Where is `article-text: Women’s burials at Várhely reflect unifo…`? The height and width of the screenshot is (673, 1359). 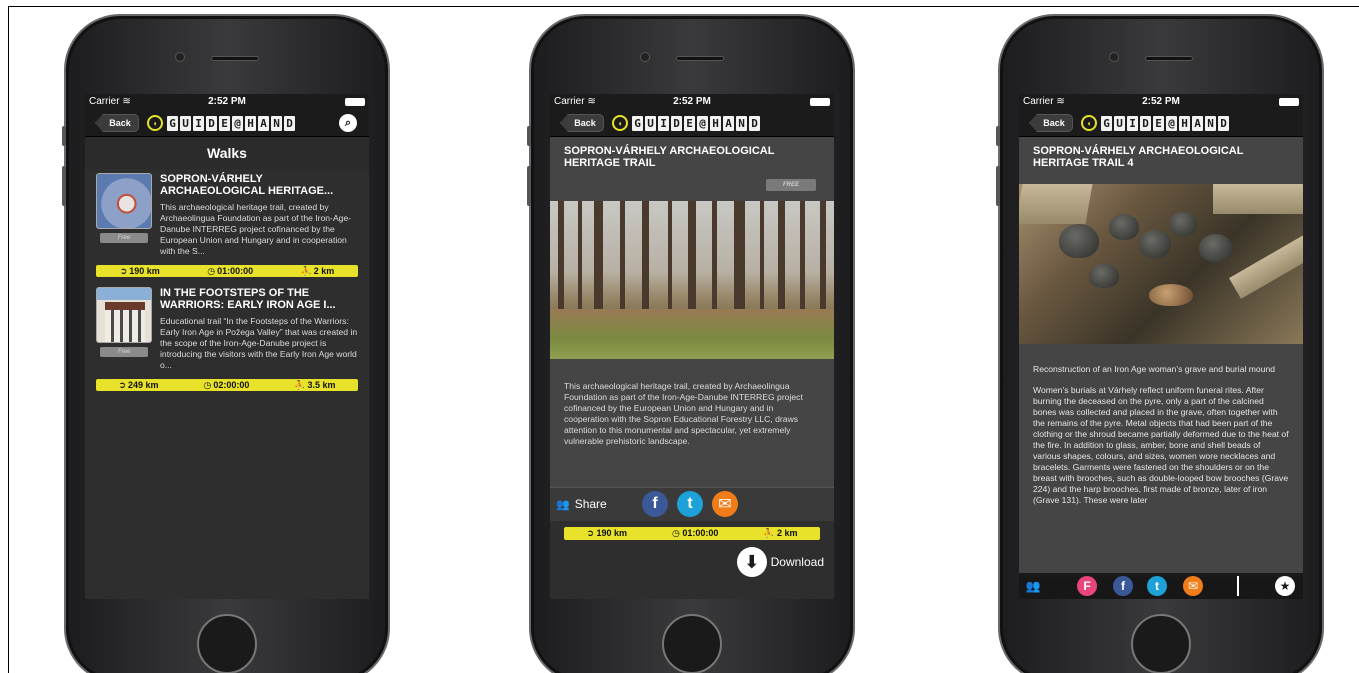 article-text: Women’s burials at Várhely reflect unifo… is located at coordinates (1161, 445).